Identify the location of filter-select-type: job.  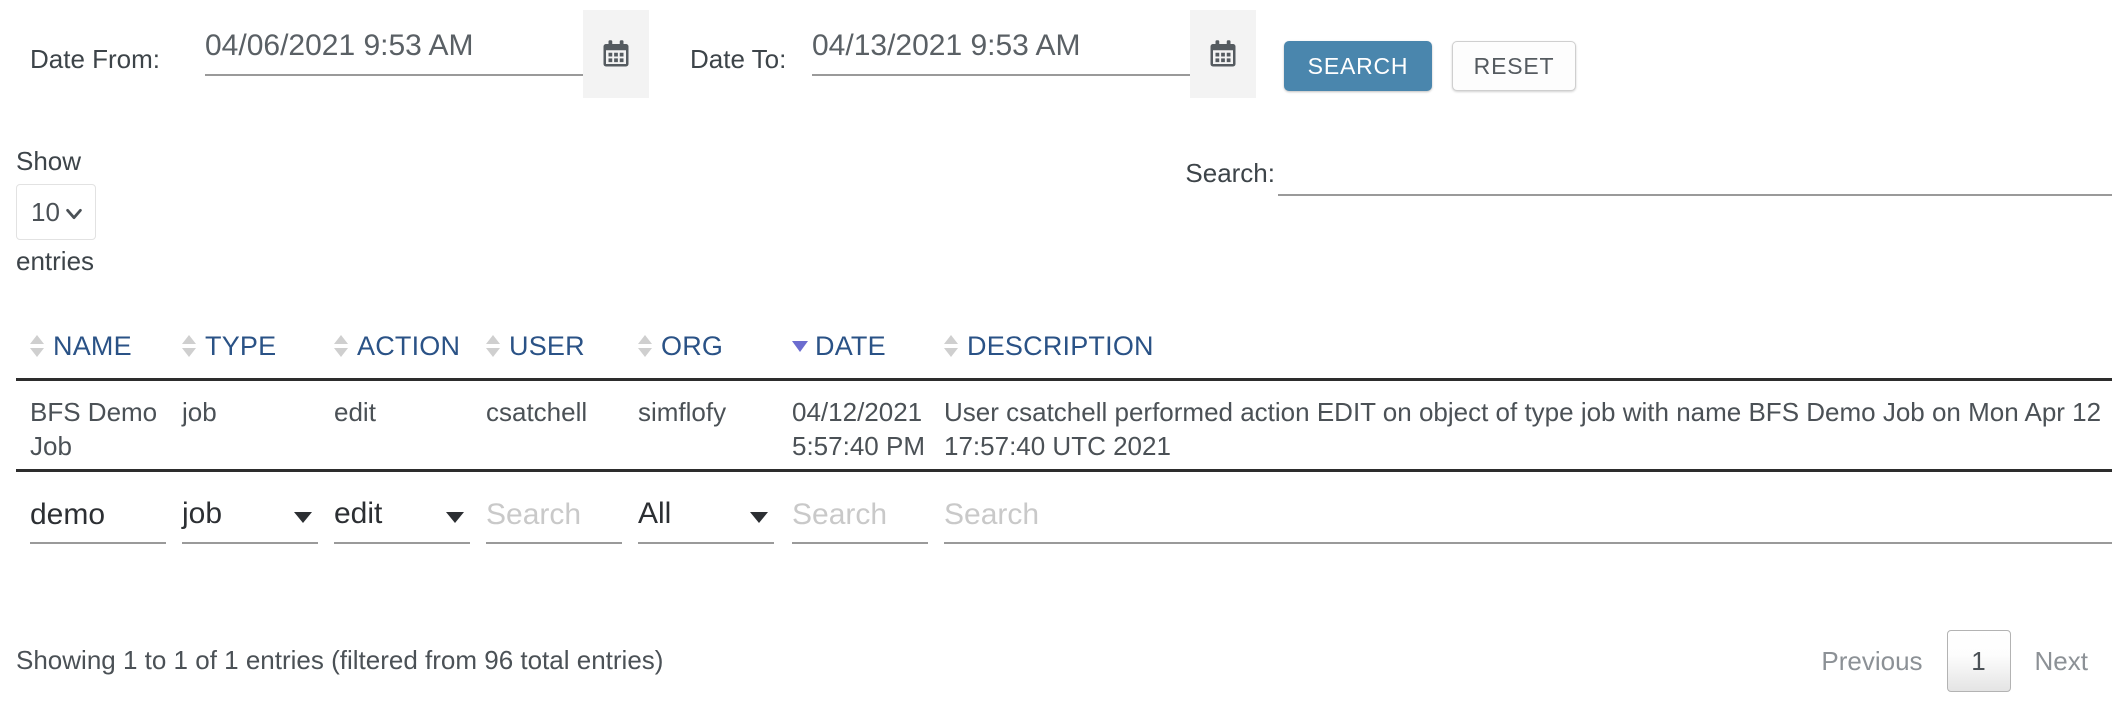
(250, 515).